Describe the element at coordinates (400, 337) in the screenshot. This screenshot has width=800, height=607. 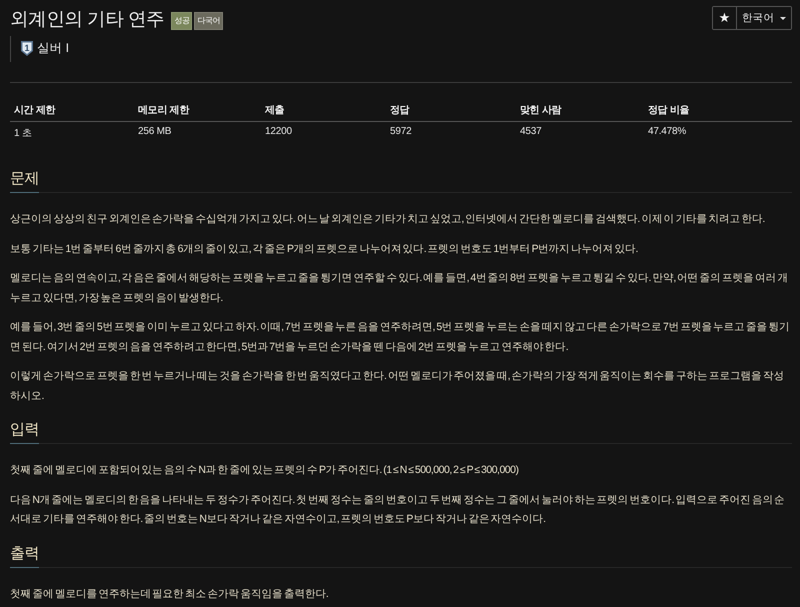
I see `paragraph: 예를 들어, 3번 줄의 5번 프렛을 이미 누르고 있다고 하자. 이때, 7번 프렛을 누른 음을 연주하려면, 5번 프렛을 누르는 손을 떼지 않고 다른 손가락으로 7번 프렛을 누르고 줄을 튕기면 된다. 여기서 2번 프렛의 음을 연주하려고 한다면, 5번과 7번을 누르던 손가락을 뗀 다음에 2번 프렛을 누르고 연주해야 한다.` at that location.